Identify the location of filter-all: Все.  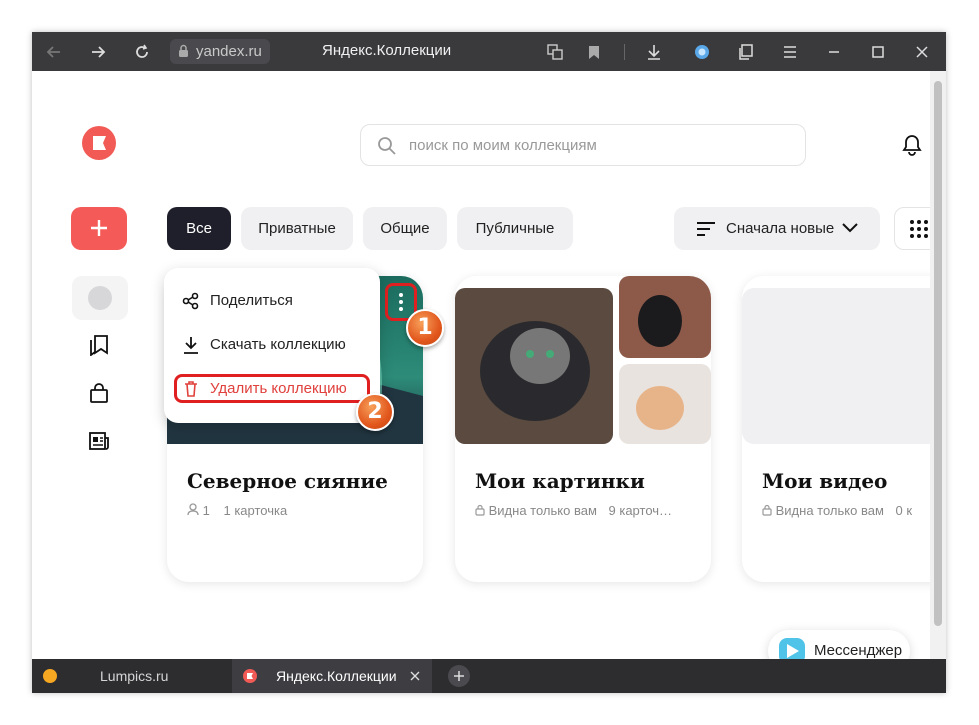
(199, 228).